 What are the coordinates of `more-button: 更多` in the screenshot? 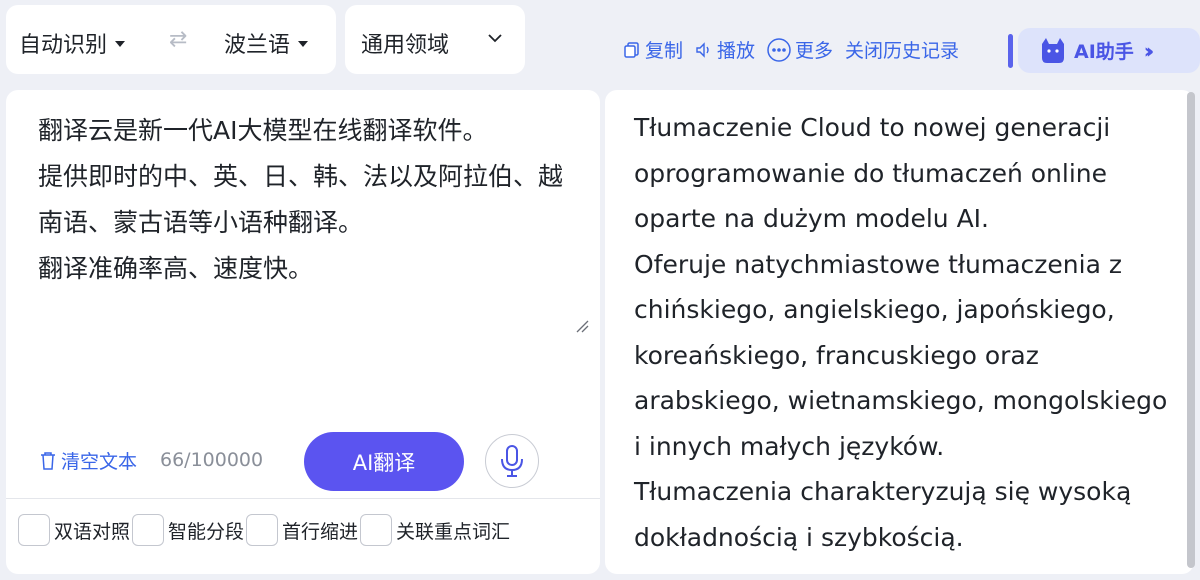 It's located at (800, 49).